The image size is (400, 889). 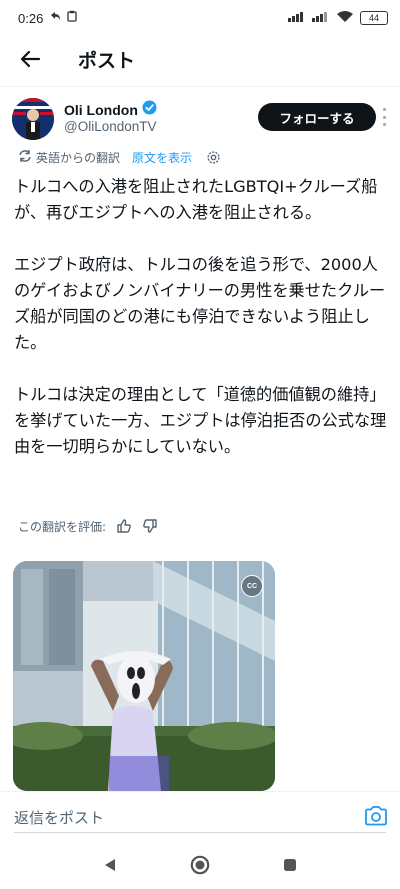 What do you see at coordinates (31, 18) in the screenshot?
I see `status-time: 0:26` at bounding box center [31, 18].